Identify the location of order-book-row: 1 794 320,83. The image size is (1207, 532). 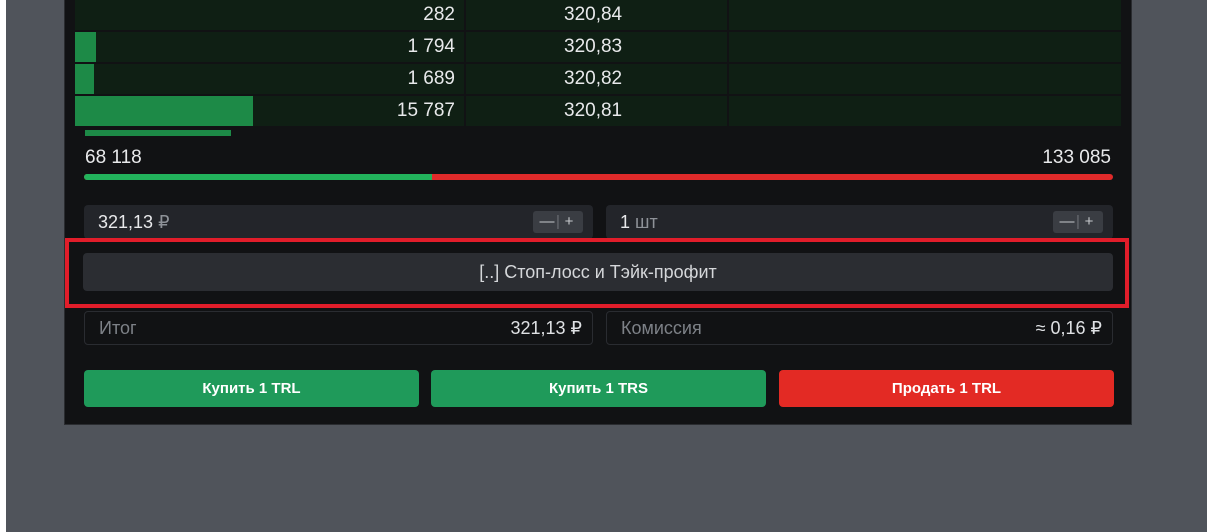
(598, 48).